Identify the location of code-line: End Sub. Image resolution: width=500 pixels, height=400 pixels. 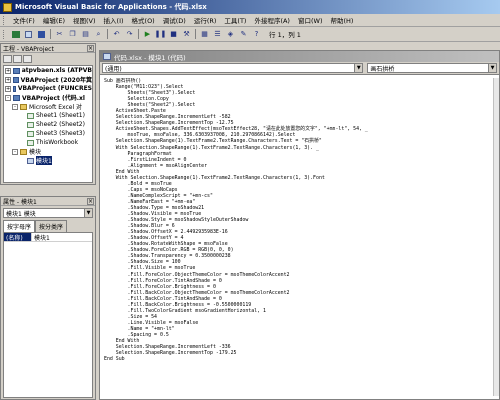
(298, 359).